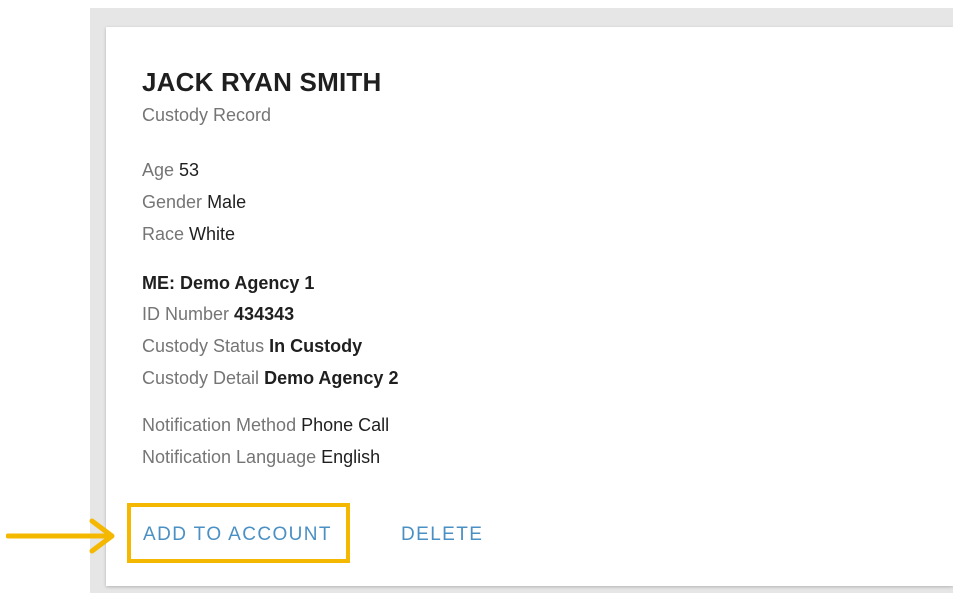 This screenshot has width=953, height=593. Describe the element at coordinates (351, 457) in the screenshot. I see `notification-language-value: English` at that location.